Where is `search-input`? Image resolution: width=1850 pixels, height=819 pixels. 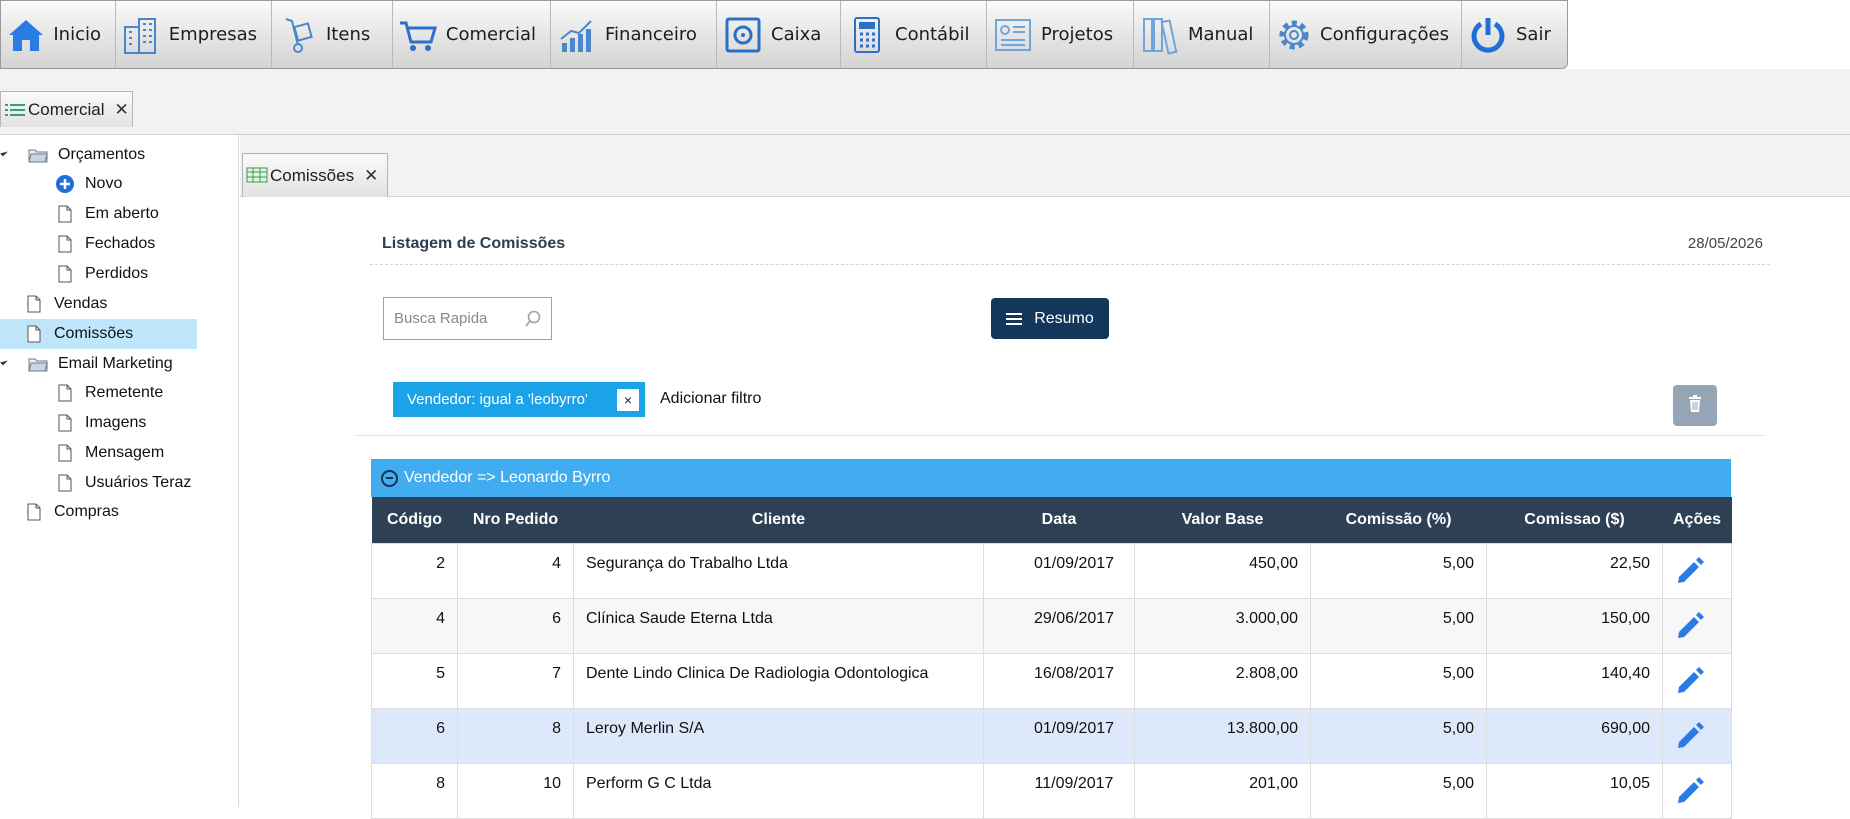
search-input is located at coordinates (454, 318).